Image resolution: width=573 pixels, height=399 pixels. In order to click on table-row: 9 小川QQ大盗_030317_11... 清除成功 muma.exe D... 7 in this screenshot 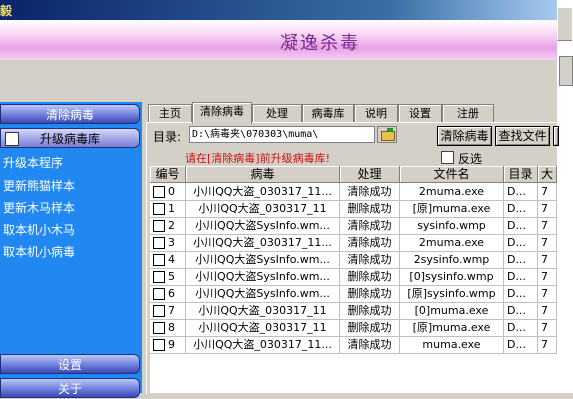, I will do `click(353, 345)`.